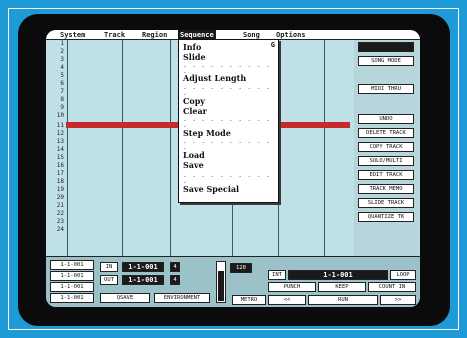 This screenshot has height=338, width=467. What do you see at coordinates (62, 51) in the screenshot?
I see `track-number: 2` at bounding box center [62, 51].